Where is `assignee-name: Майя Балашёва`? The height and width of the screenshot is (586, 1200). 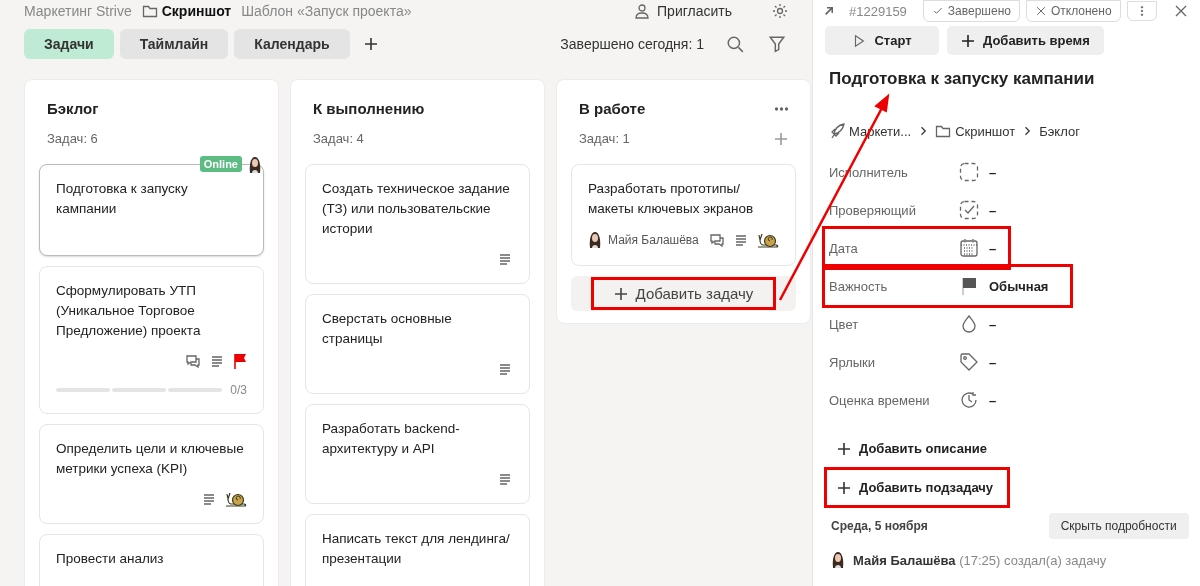
assignee-name: Майя Балашёва is located at coordinates (653, 240).